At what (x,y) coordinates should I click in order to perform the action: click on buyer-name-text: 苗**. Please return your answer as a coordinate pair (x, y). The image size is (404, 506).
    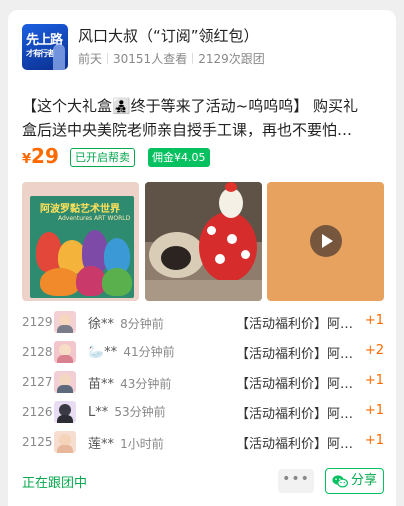
    Looking at the image, I should click on (101, 384).